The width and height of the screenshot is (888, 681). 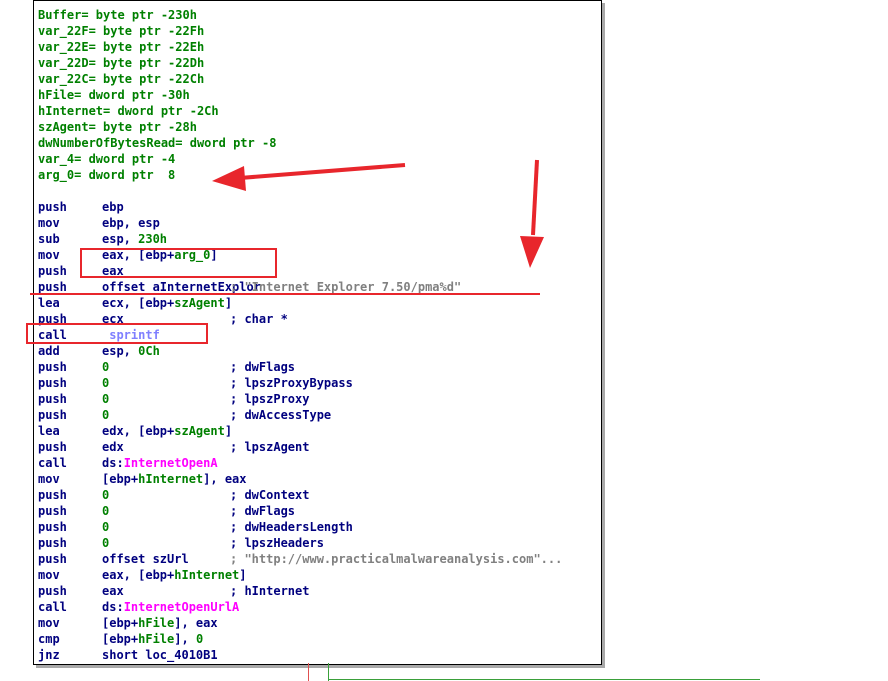 I want to click on mnemonic: jnz, so click(x=49, y=655).